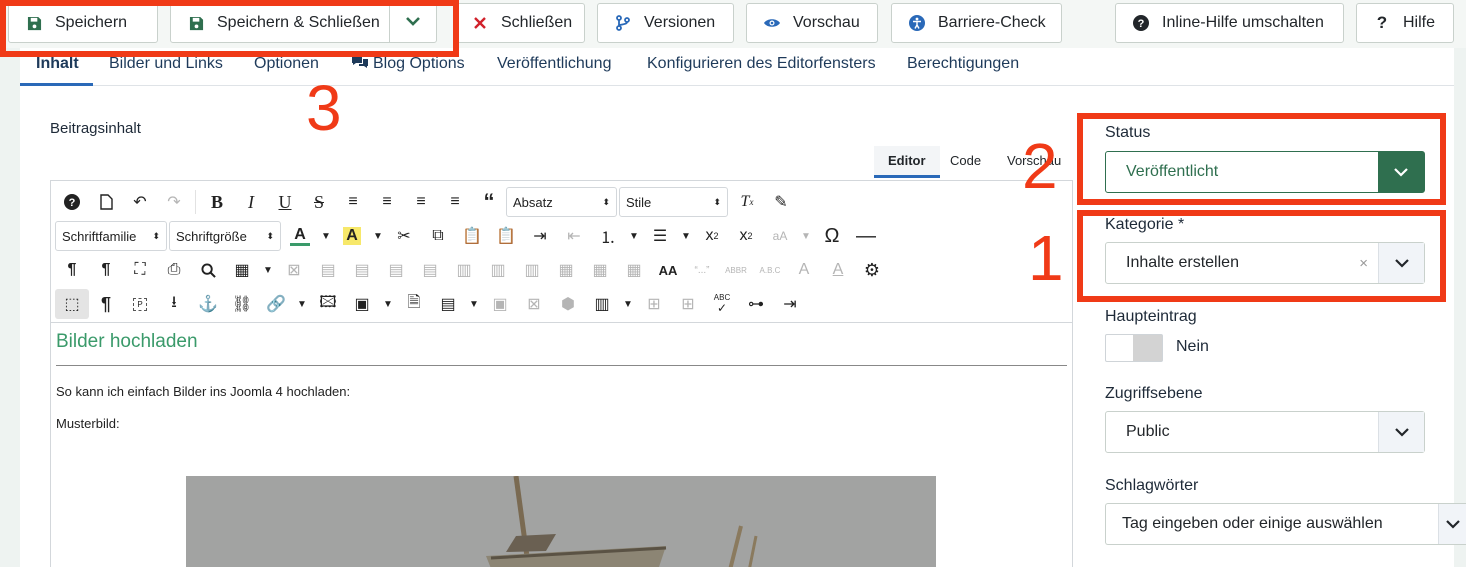 This screenshot has width=1466, height=567. What do you see at coordinates (804, 270) in the screenshot?
I see `strike-a-icon: A` at bounding box center [804, 270].